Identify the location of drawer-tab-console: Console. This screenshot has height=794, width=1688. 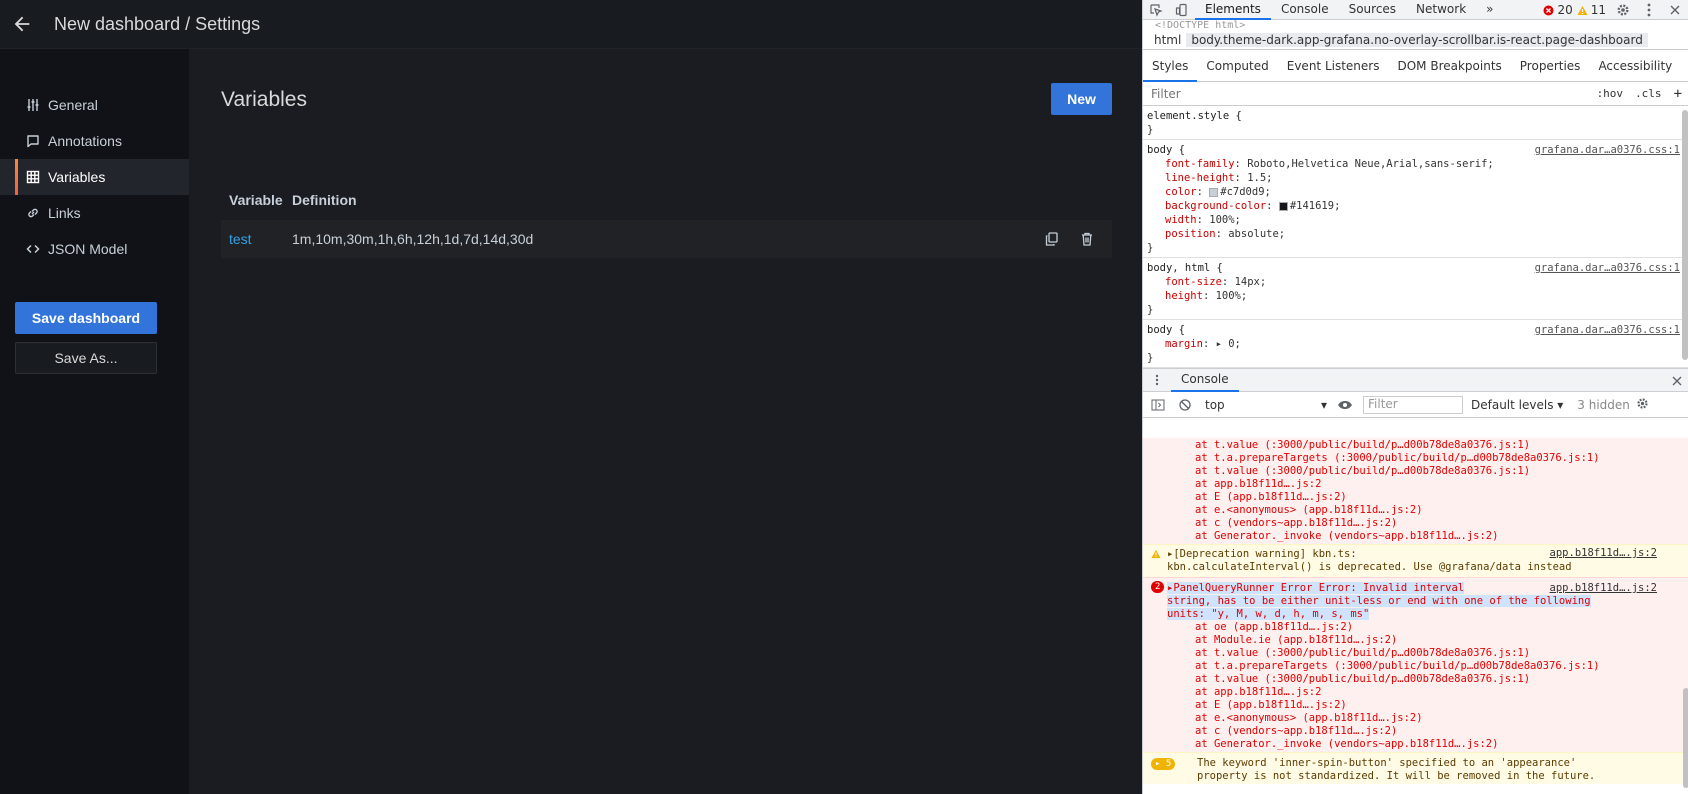
(1205, 380).